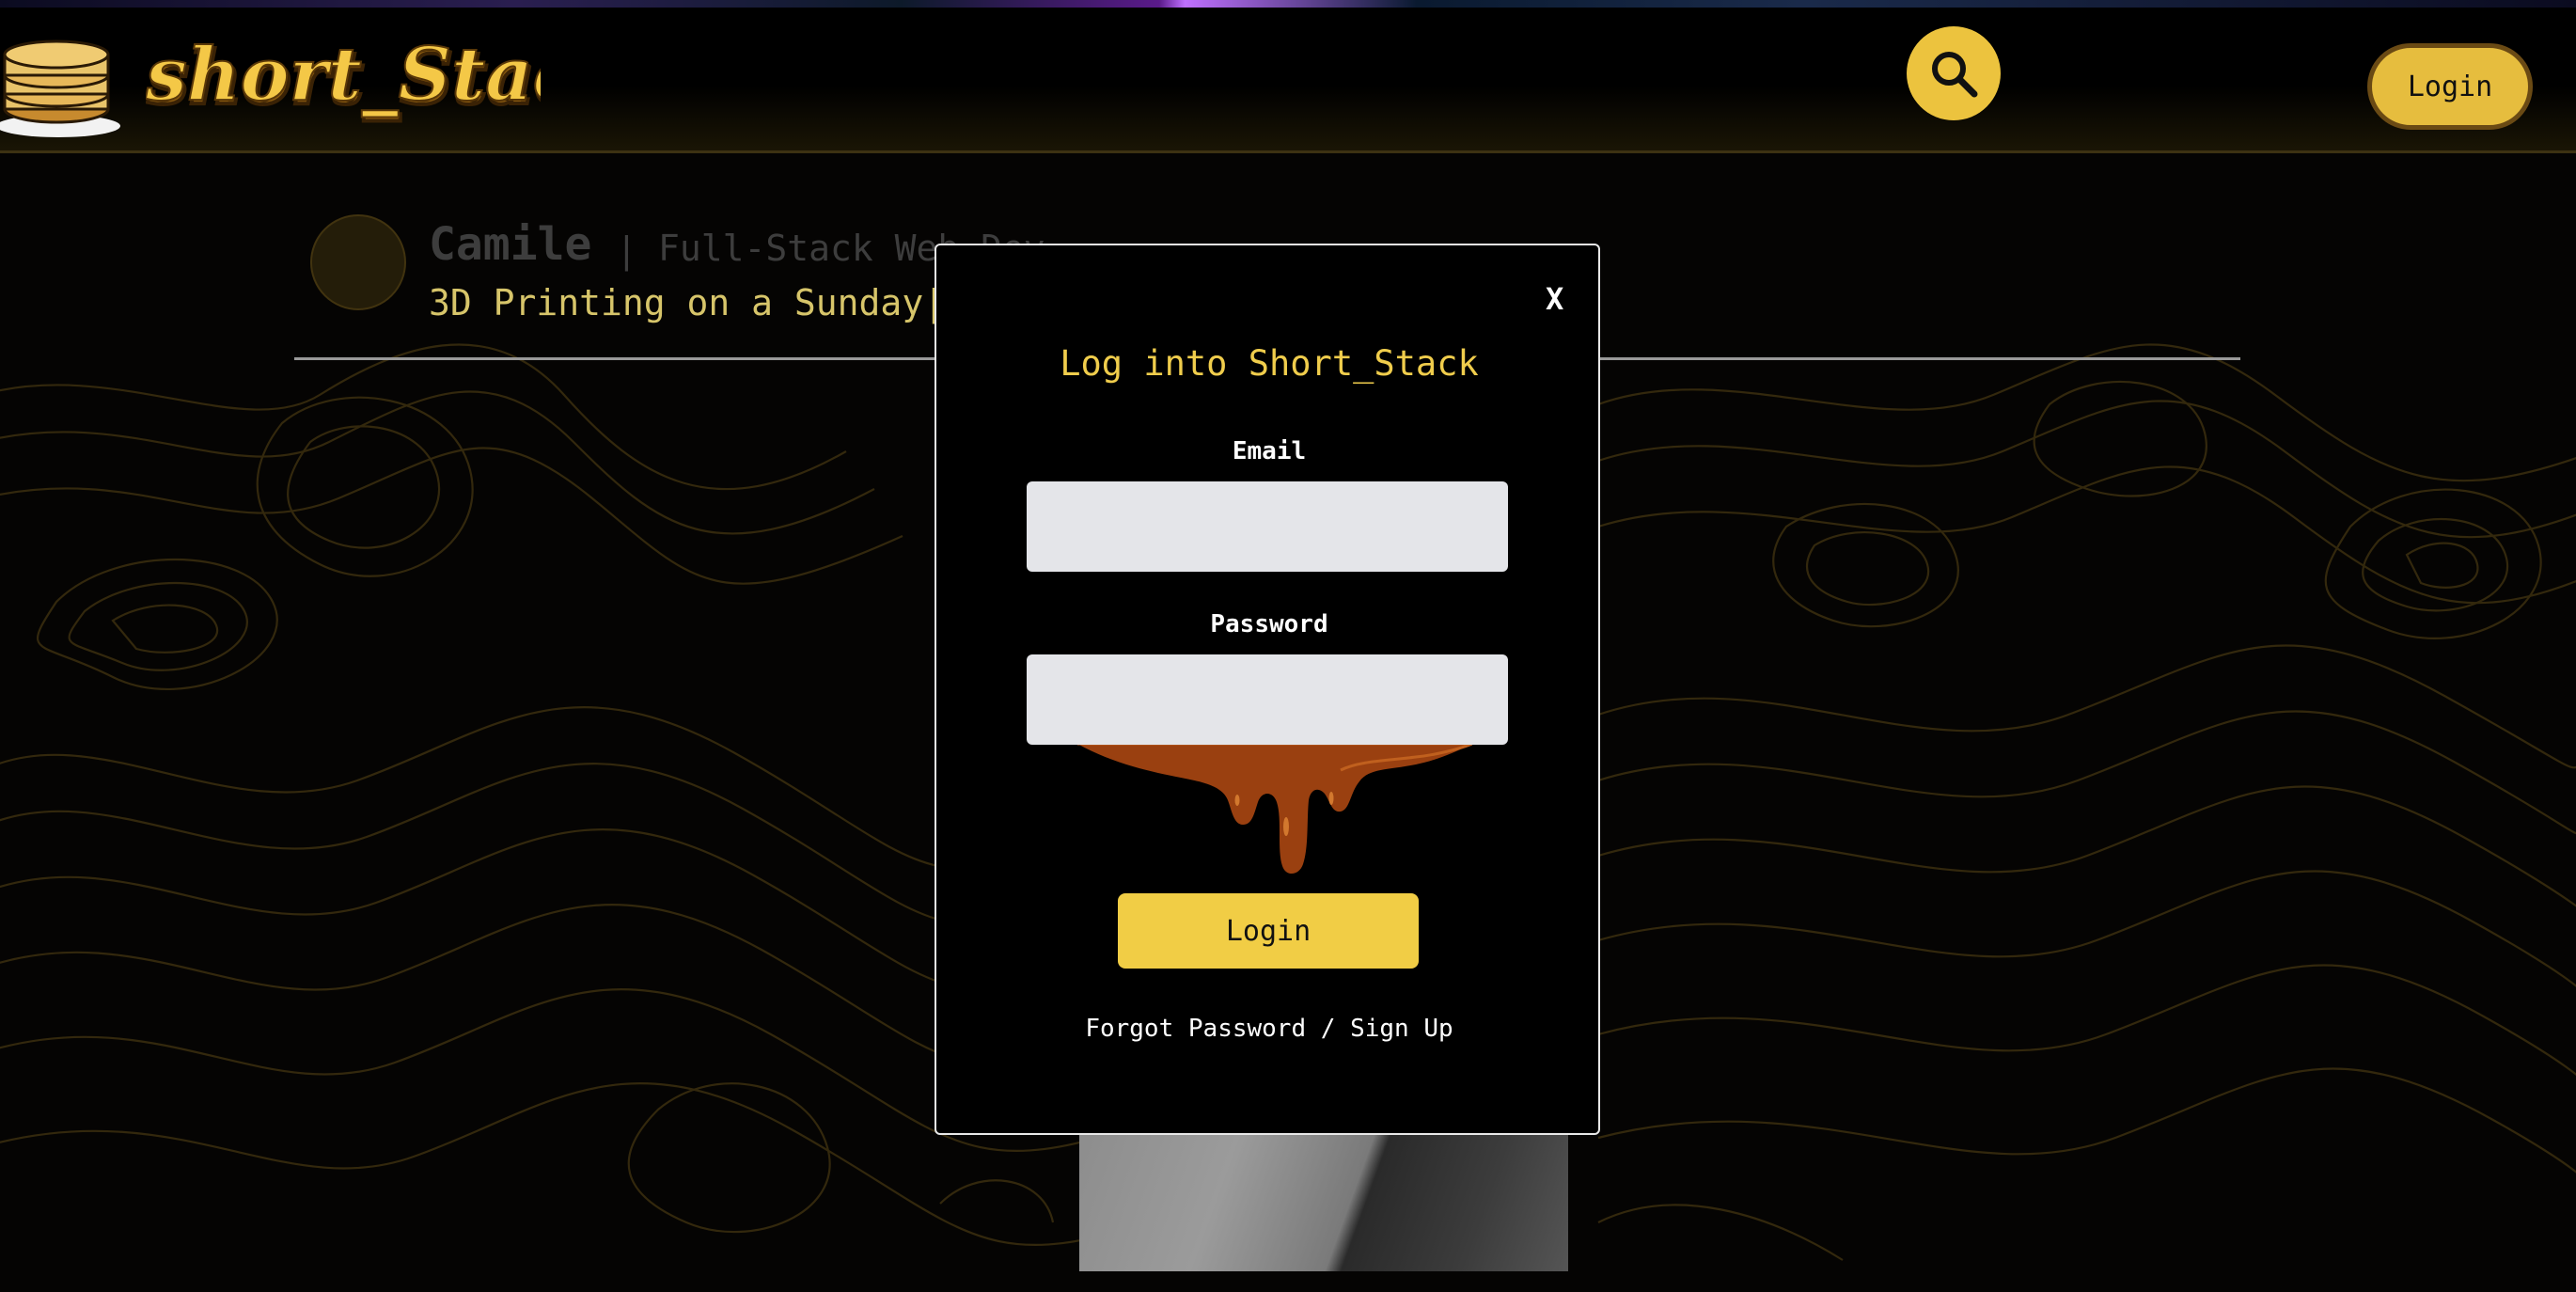  I want to click on search-button, so click(1954, 73).